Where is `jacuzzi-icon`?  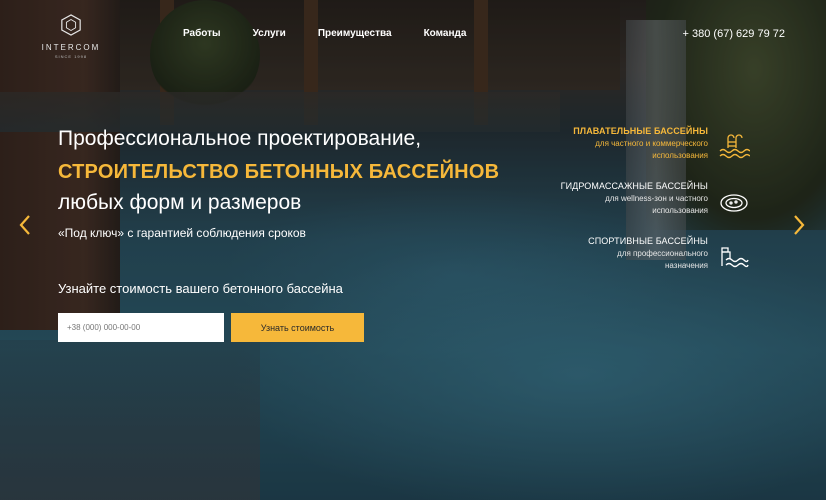 jacuzzi-icon is located at coordinates (734, 203).